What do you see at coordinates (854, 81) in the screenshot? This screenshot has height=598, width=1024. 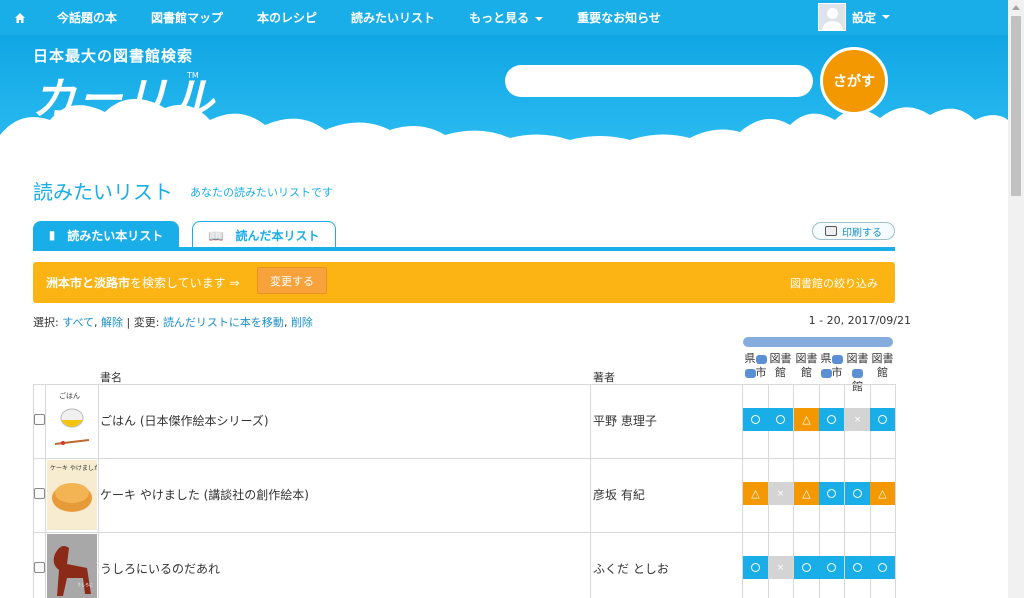 I see `search-button: さがす` at bounding box center [854, 81].